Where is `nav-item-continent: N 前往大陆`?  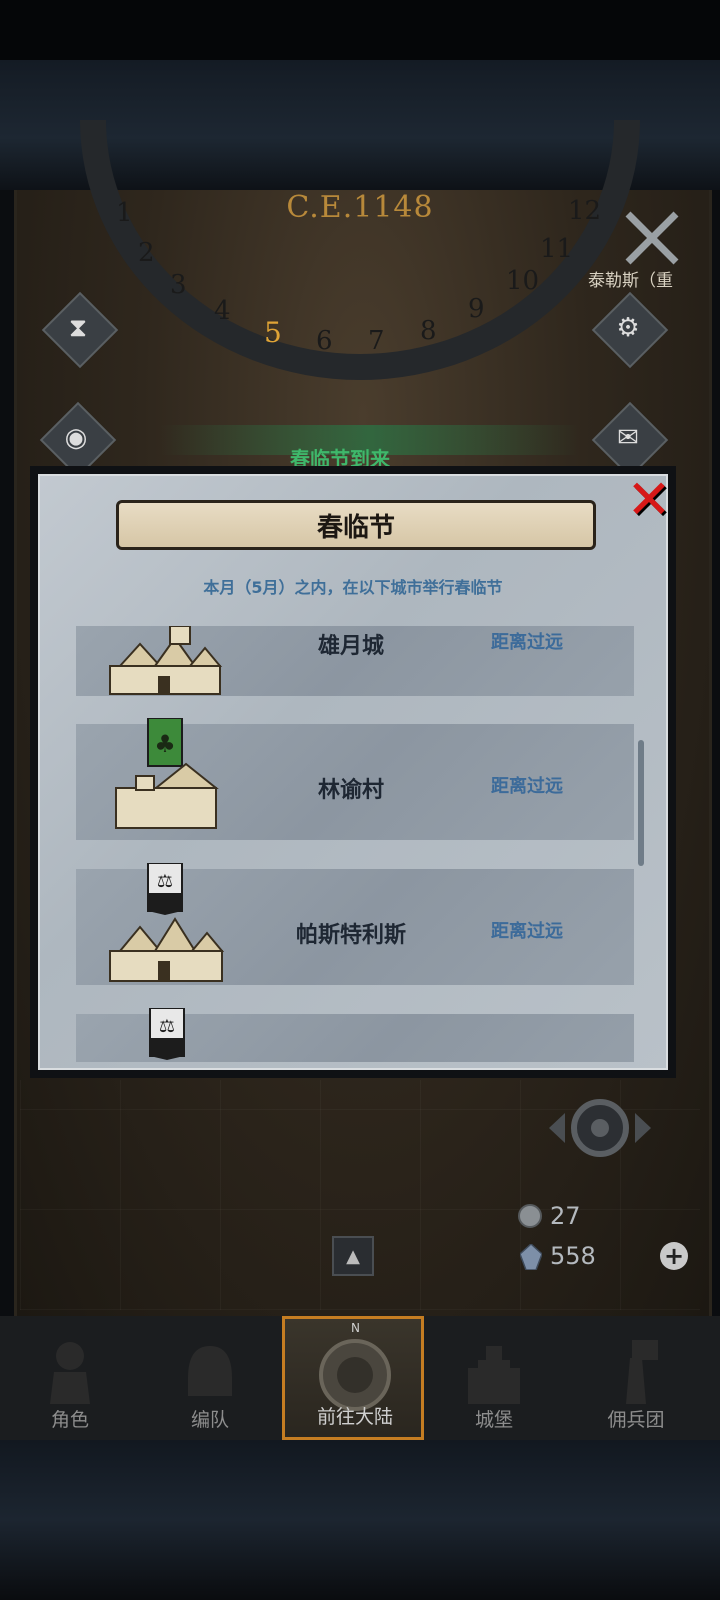 nav-item-continent: N 前往大陆 is located at coordinates (353, 1378).